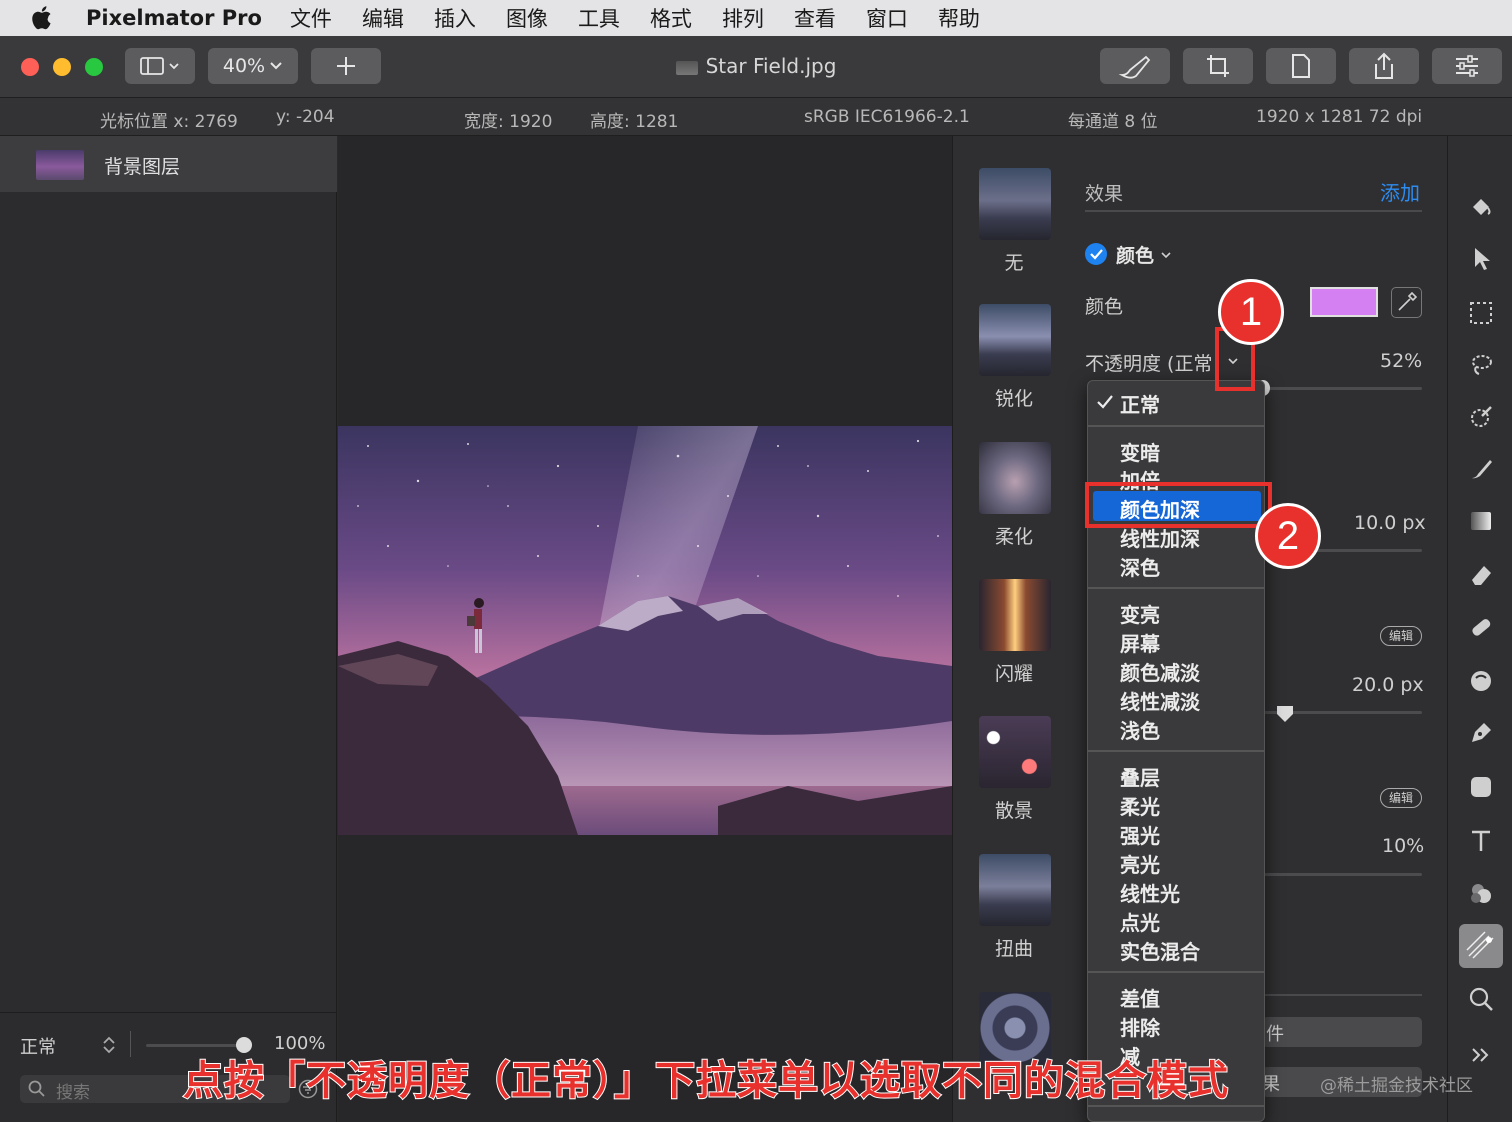 The height and width of the screenshot is (1122, 1512). Describe the element at coordinates (1400, 191) in the screenshot. I see `add-effect-link: 添加` at that location.